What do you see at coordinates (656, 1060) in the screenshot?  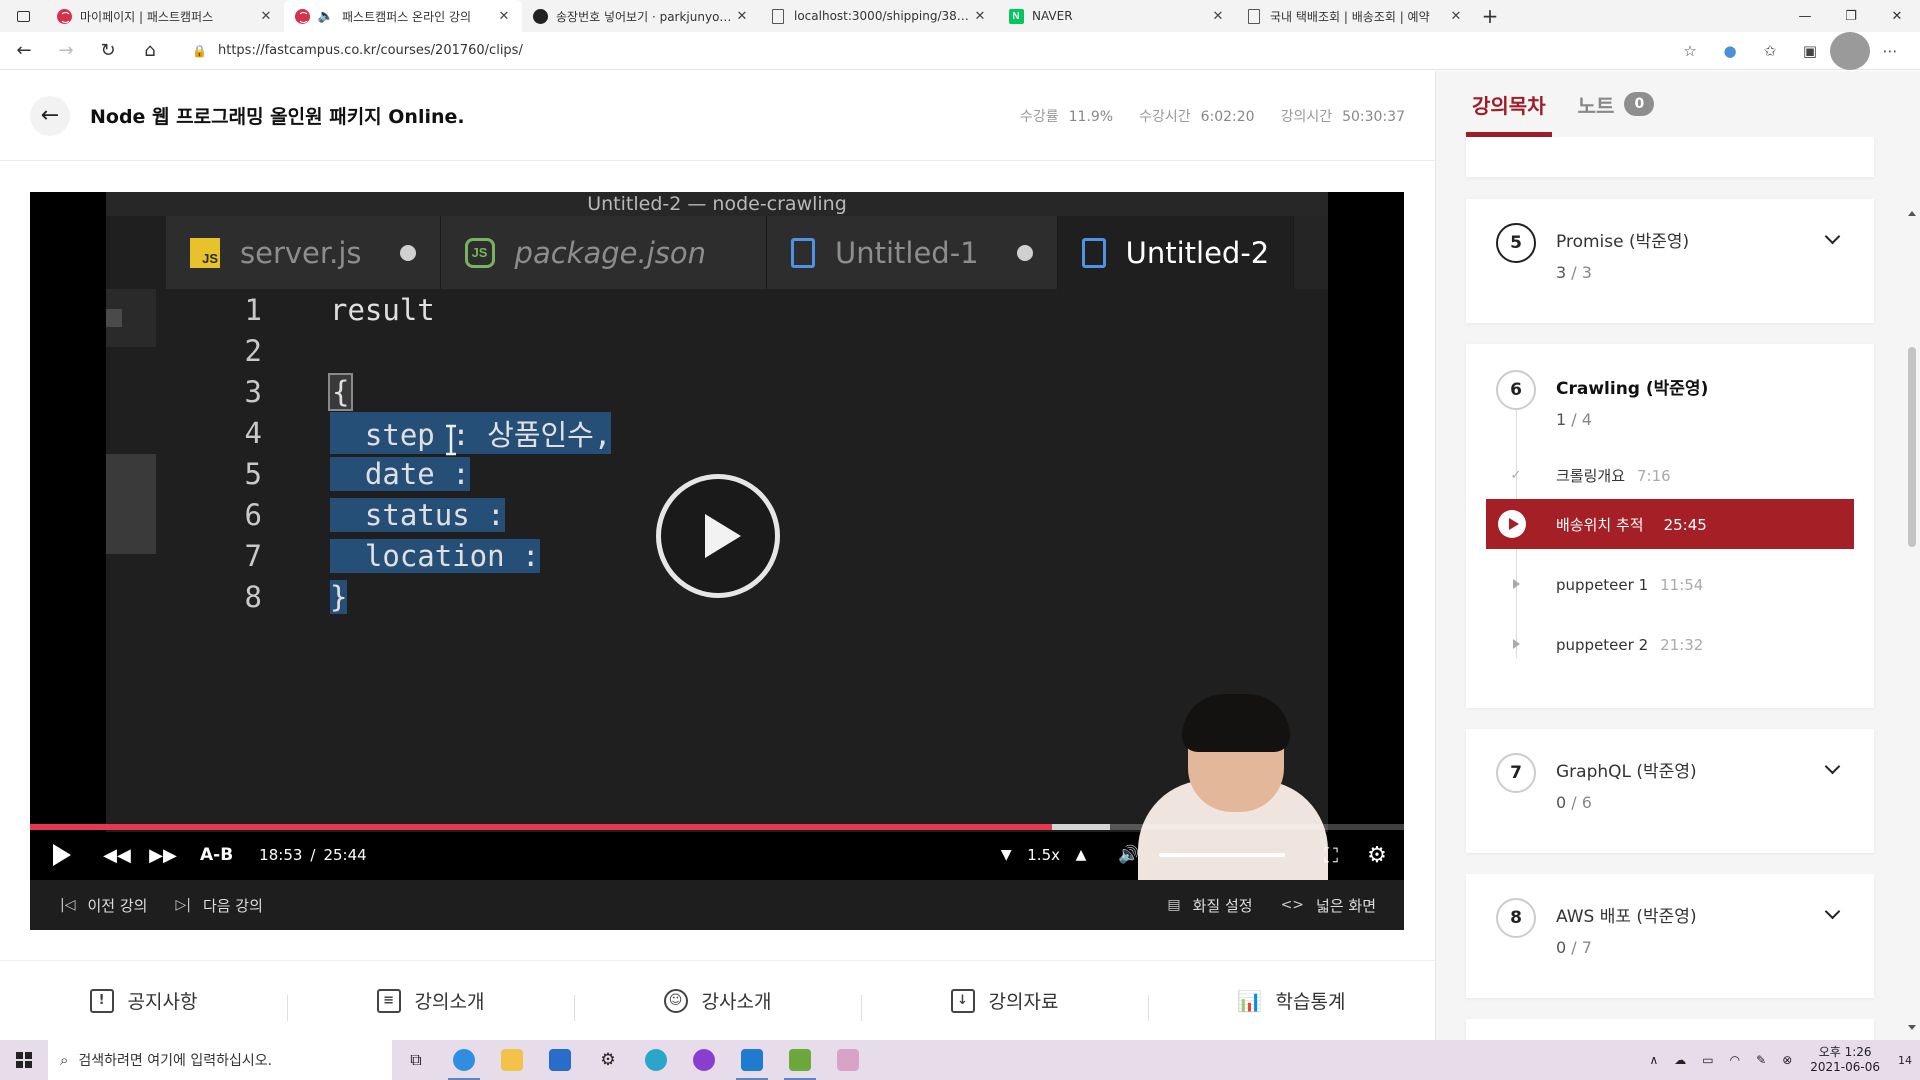 I see `app-q-icon` at bounding box center [656, 1060].